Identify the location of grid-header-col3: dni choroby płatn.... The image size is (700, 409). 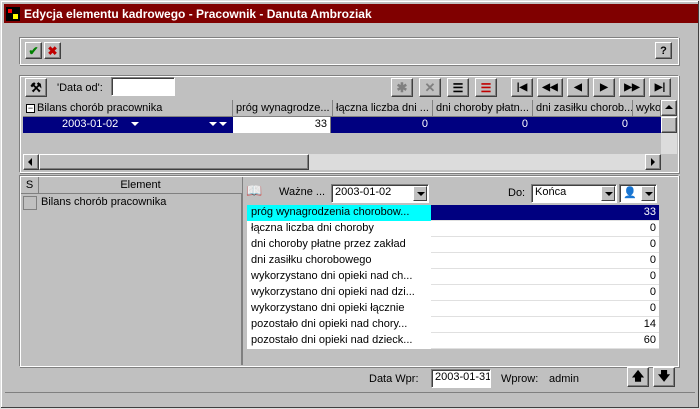
(483, 108).